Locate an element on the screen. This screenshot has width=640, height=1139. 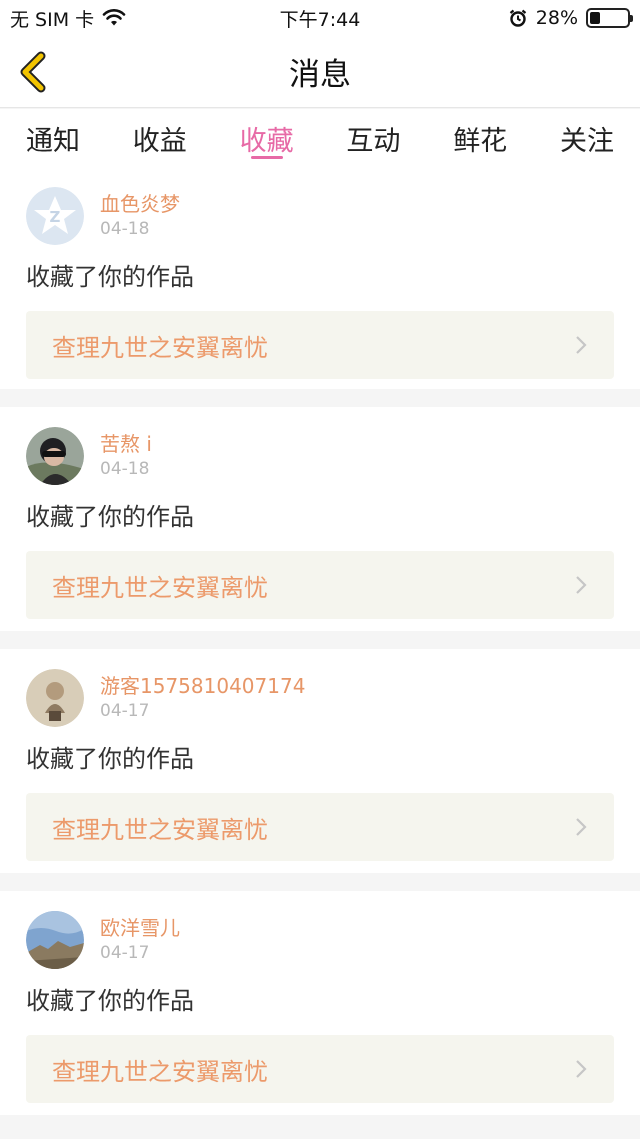
user-row: 苦熬 i 04-18 is located at coordinates (320, 456).